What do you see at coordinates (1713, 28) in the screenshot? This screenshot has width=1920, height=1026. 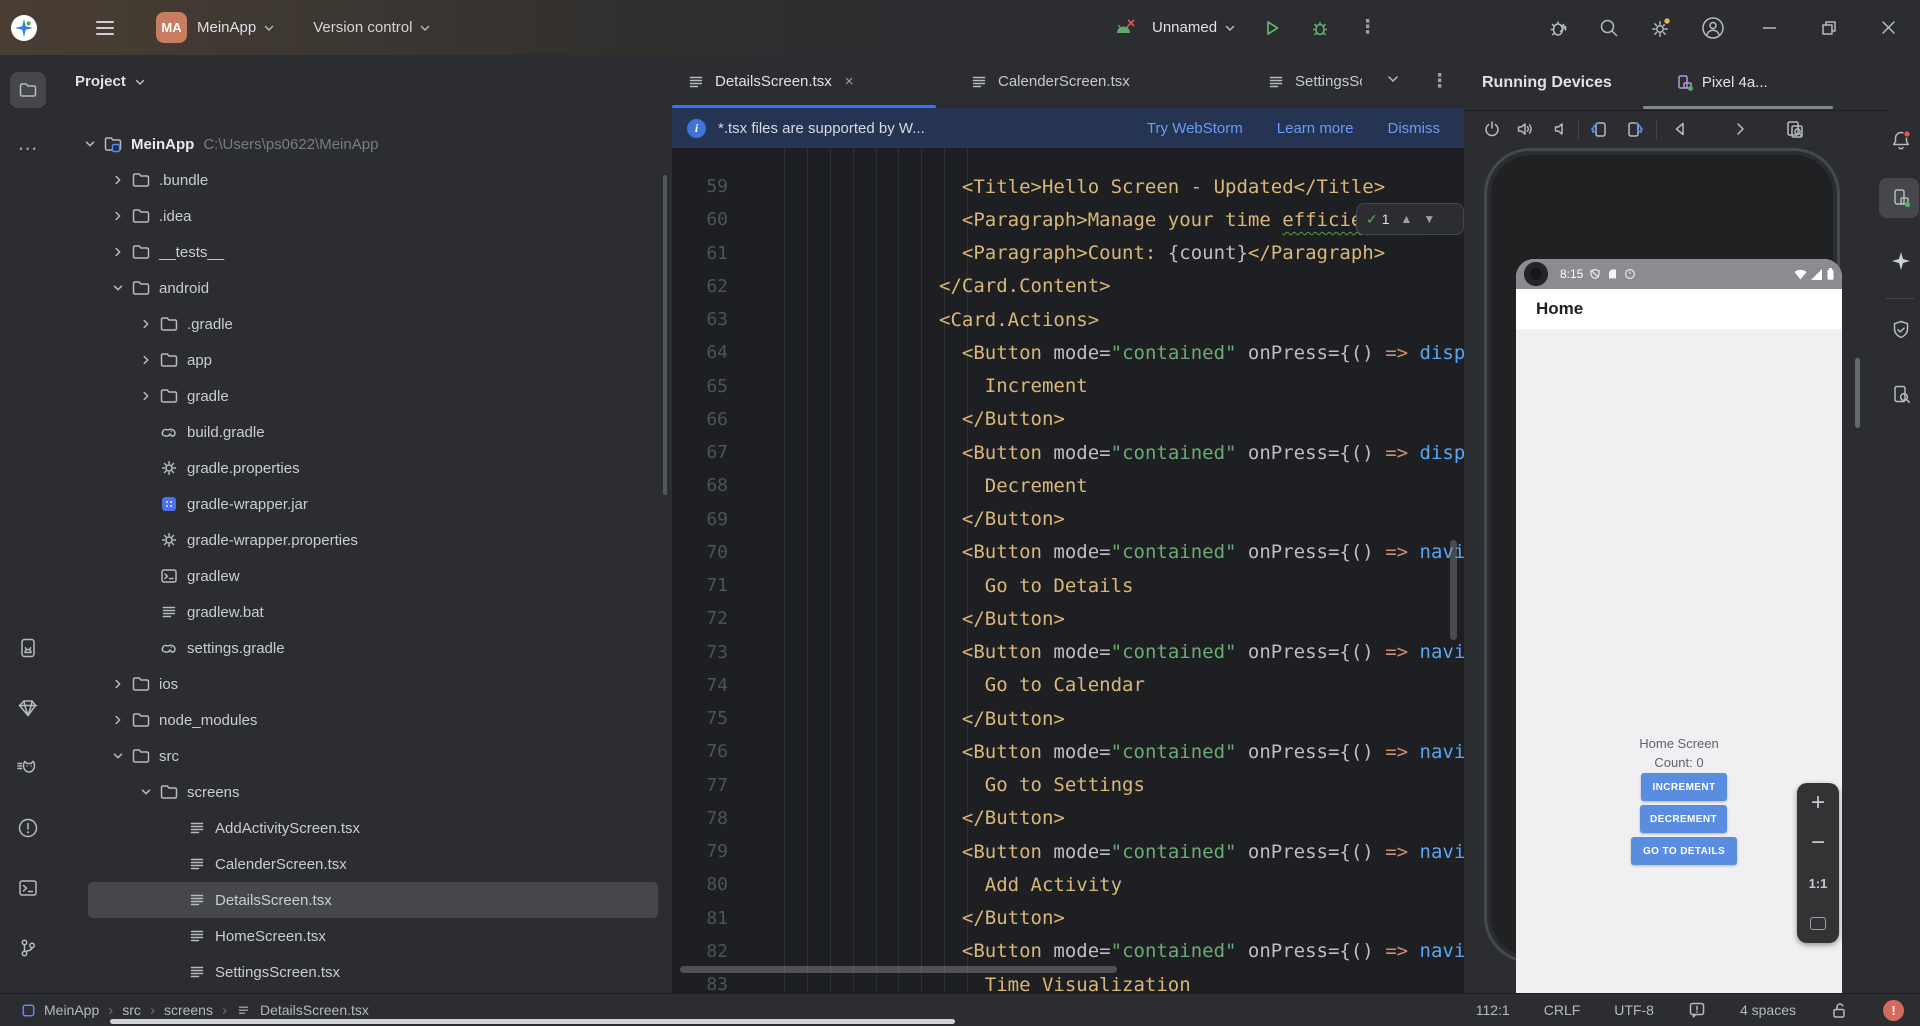 I see `profile-avatar-icon` at bounding box center [1713, 28].